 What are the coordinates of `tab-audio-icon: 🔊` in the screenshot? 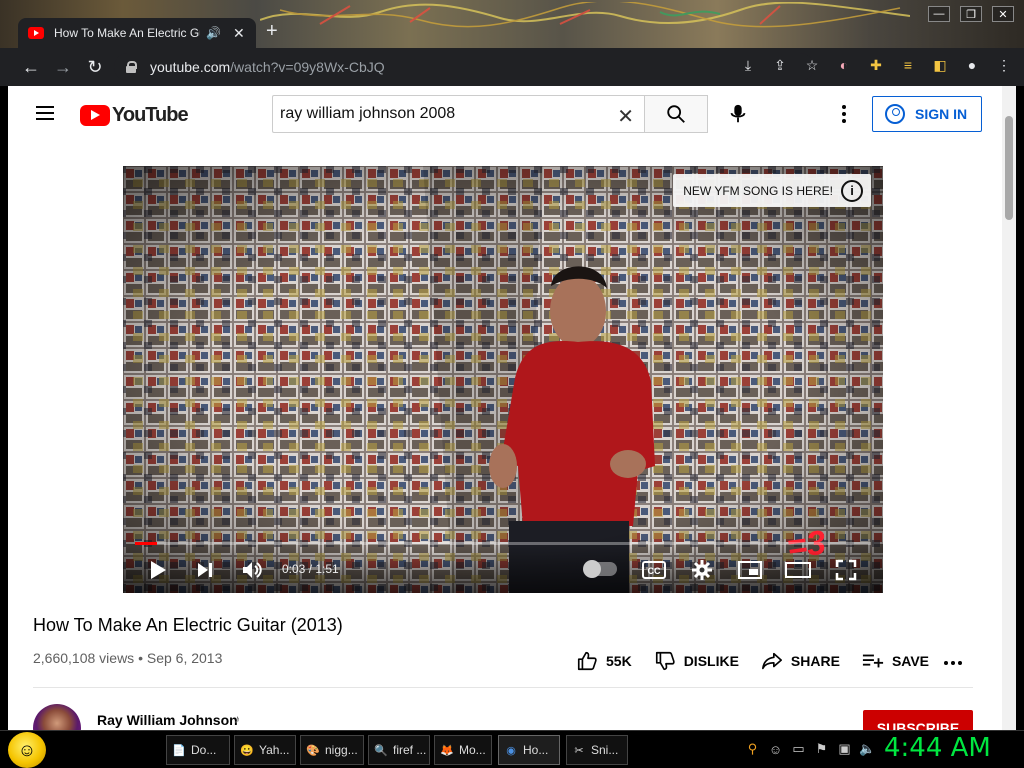 It's located at (213, 33).